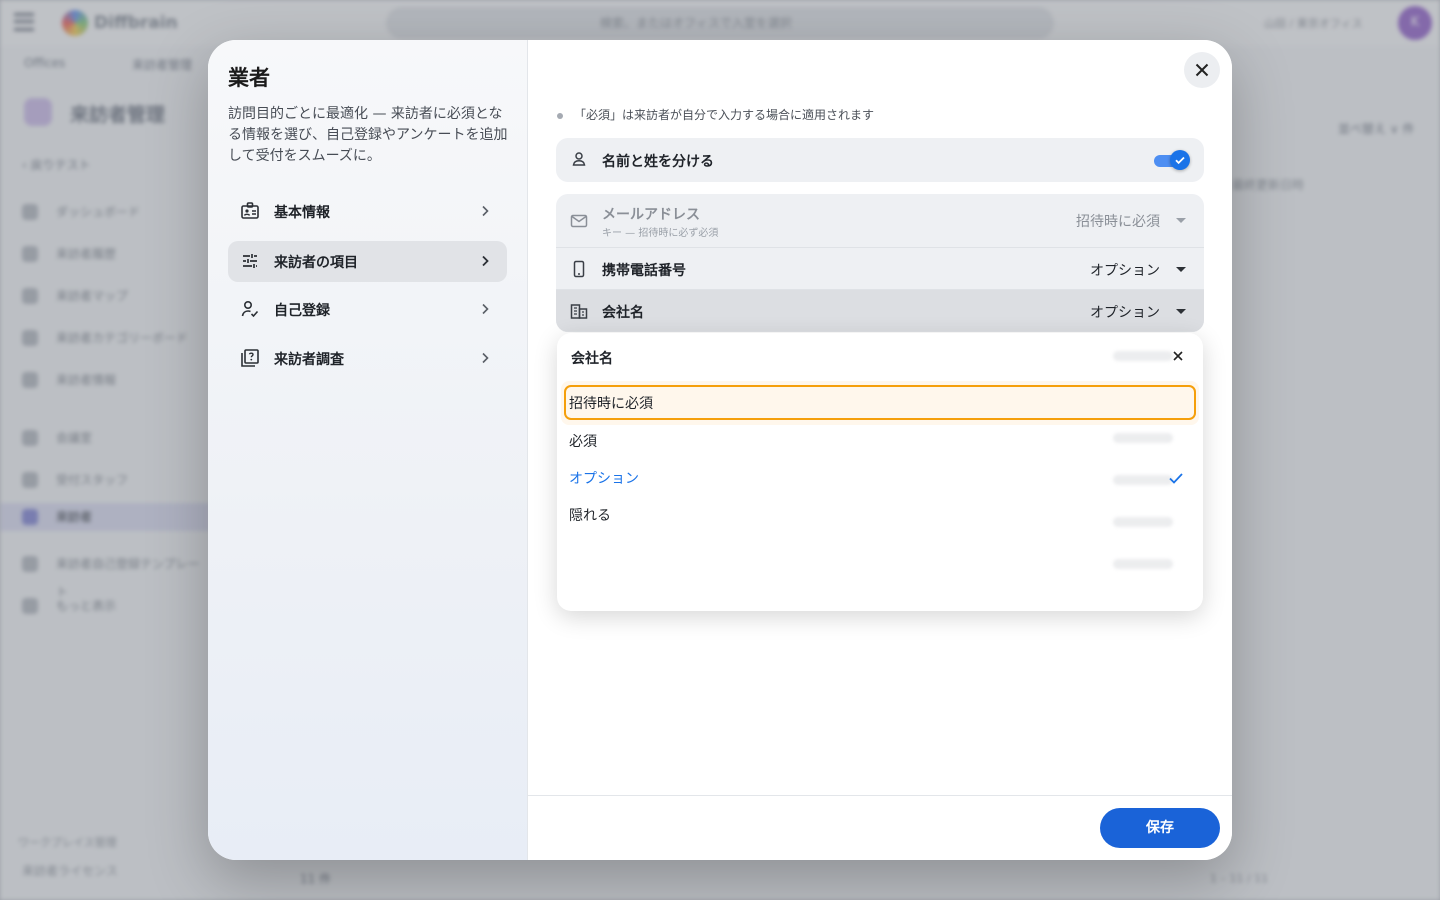 Image resolution: width=1440 pixels, height=900 pixels. I want to click on option-label: 隠れる, so click(590, 516).